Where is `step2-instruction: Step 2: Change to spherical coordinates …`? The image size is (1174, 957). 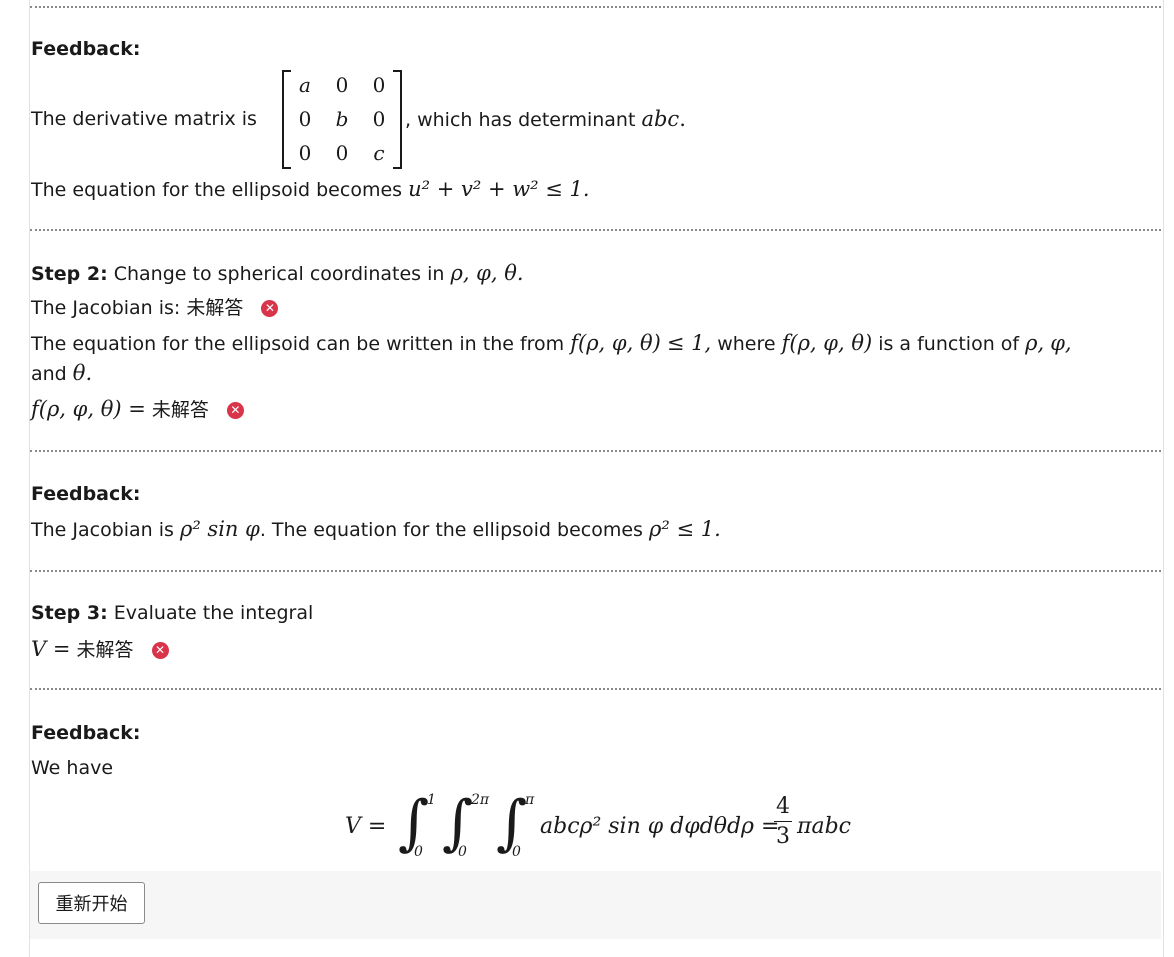
step2-instruction: Step 2: Change to spherical coordinates … is located at coordinates (277, 273).